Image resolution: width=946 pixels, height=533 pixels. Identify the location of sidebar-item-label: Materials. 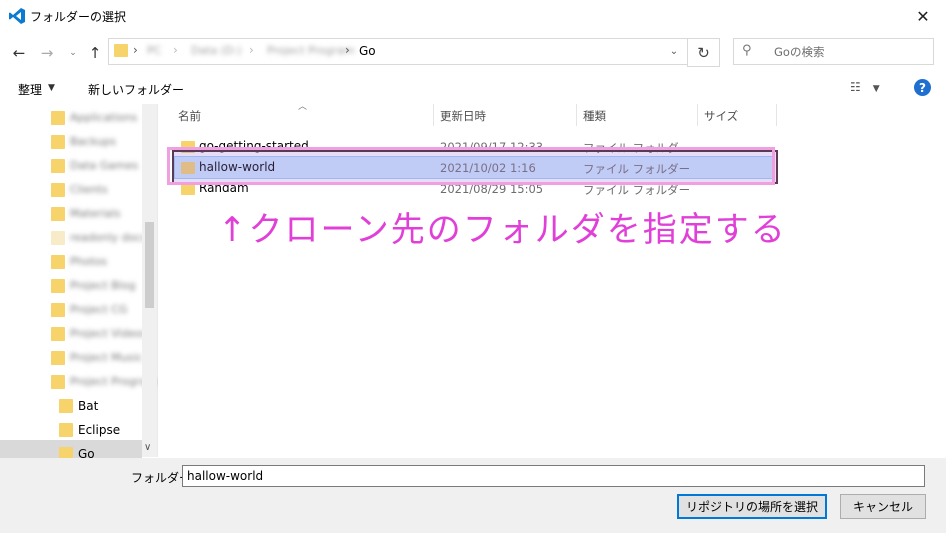
(95, 213).